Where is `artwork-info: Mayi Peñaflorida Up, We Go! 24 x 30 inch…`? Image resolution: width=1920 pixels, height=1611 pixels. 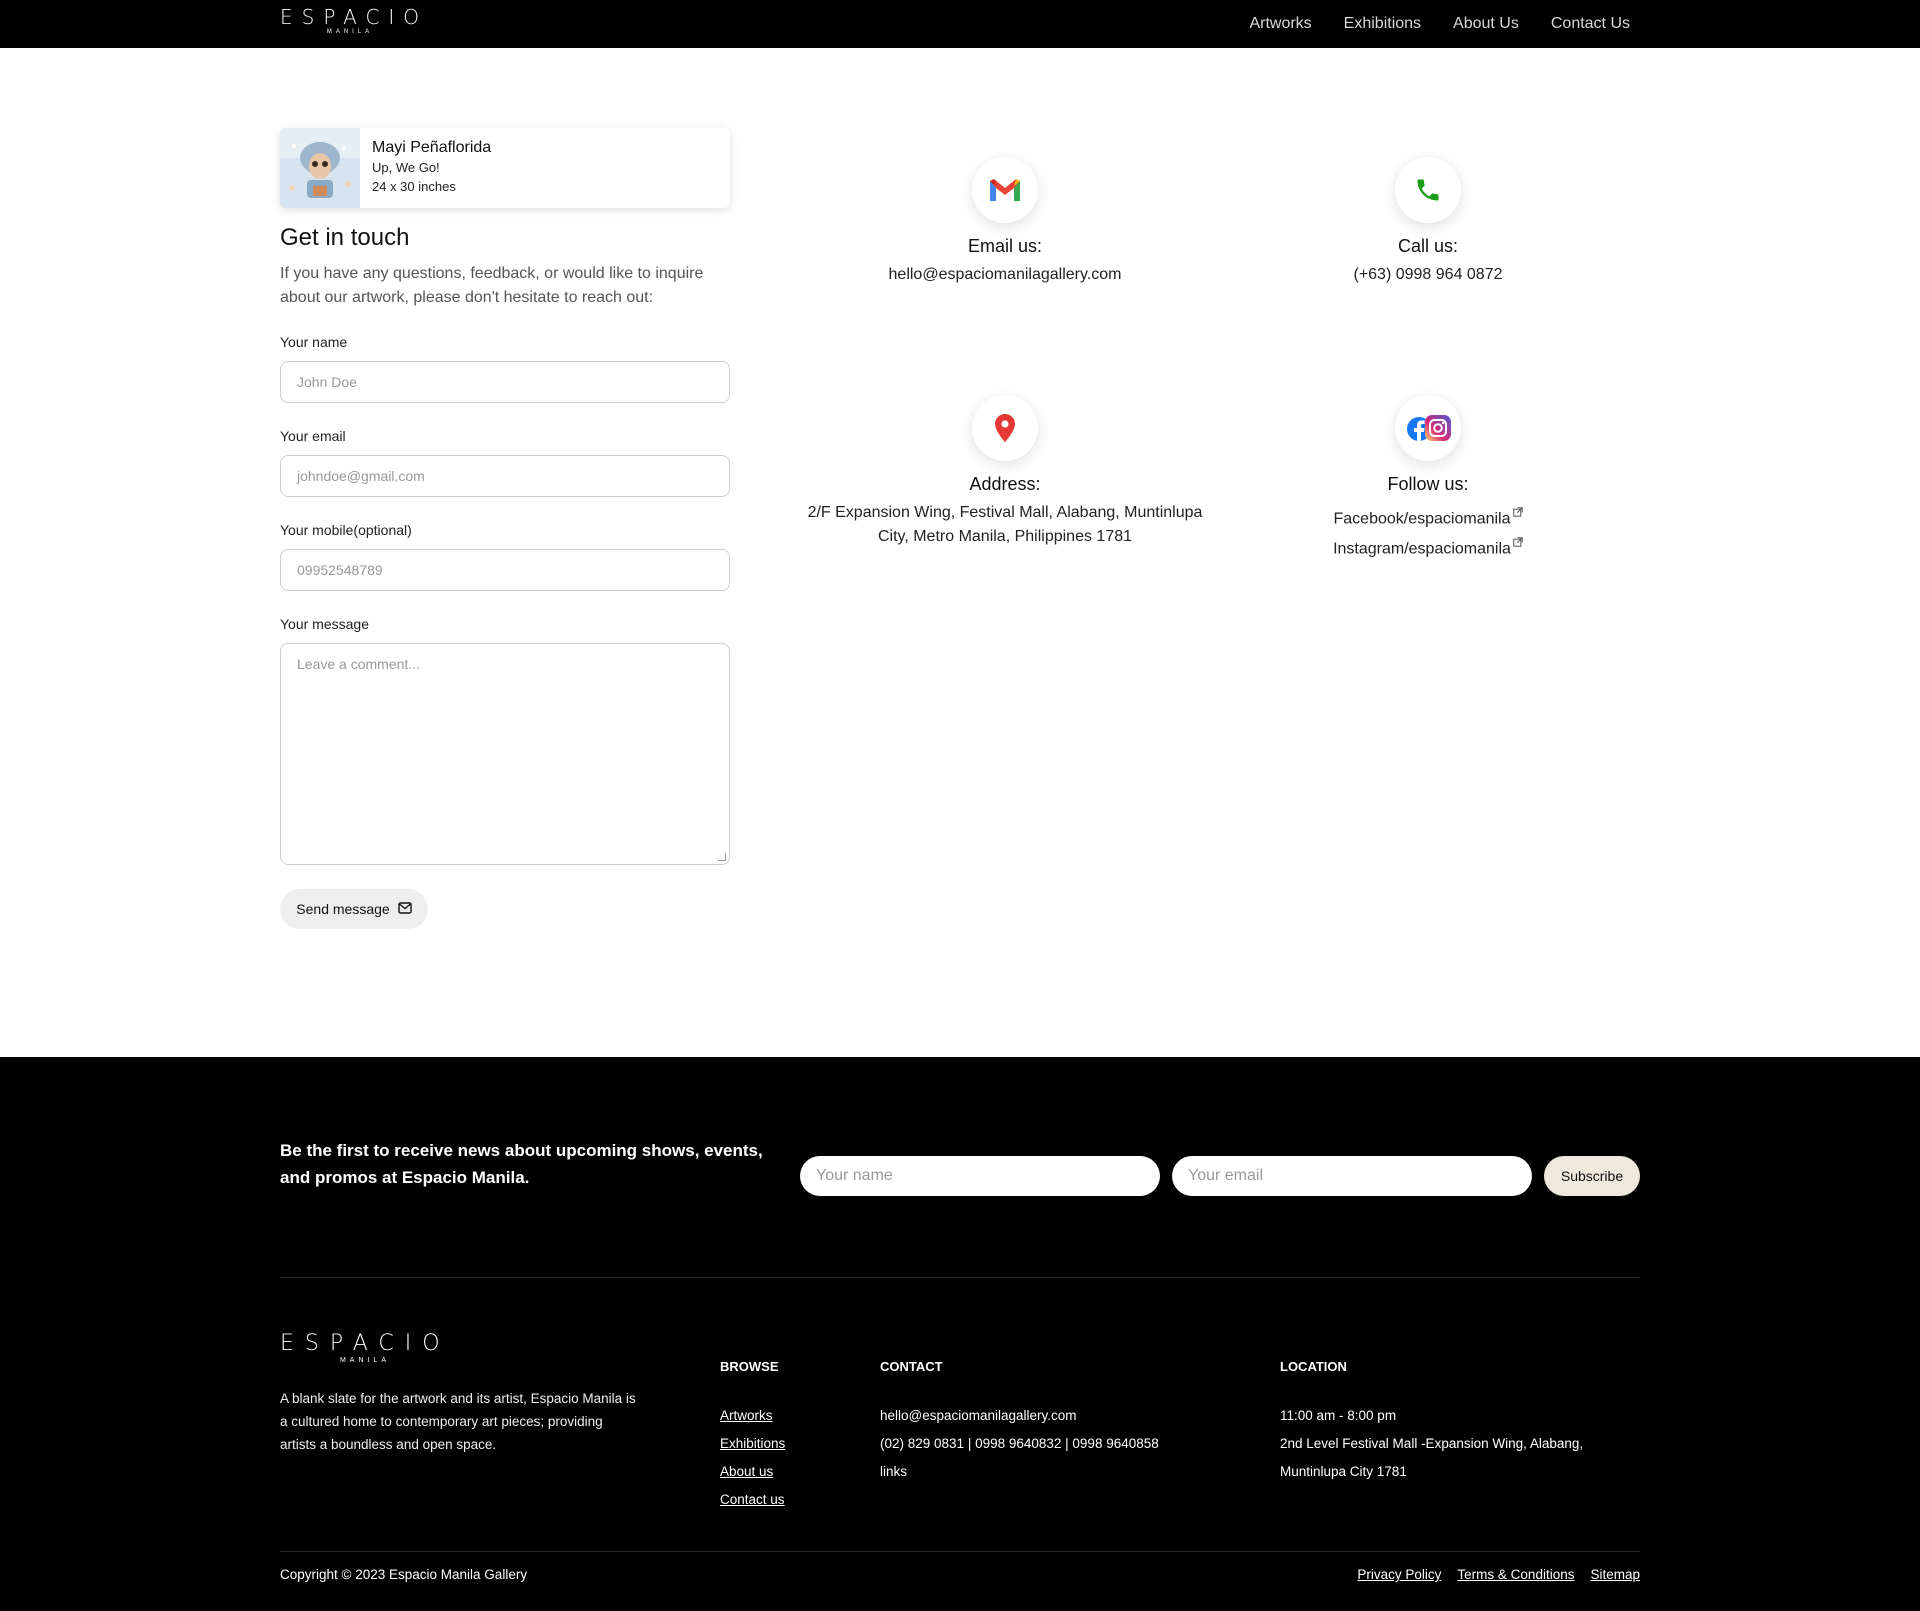 artwork-info: Mayi Peñaflorida Up, We Go! 24 x 30 inch… is located at coordinates (431, 168).